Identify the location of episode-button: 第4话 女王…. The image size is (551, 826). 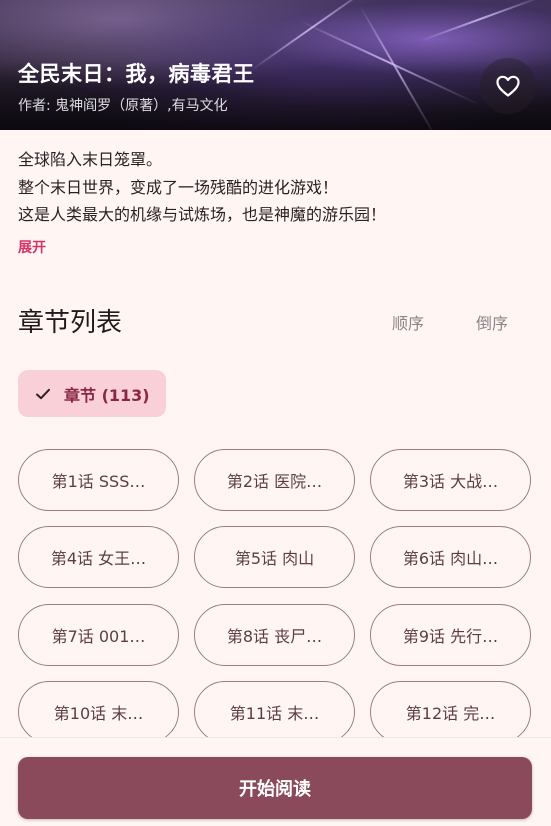
(98, 557).